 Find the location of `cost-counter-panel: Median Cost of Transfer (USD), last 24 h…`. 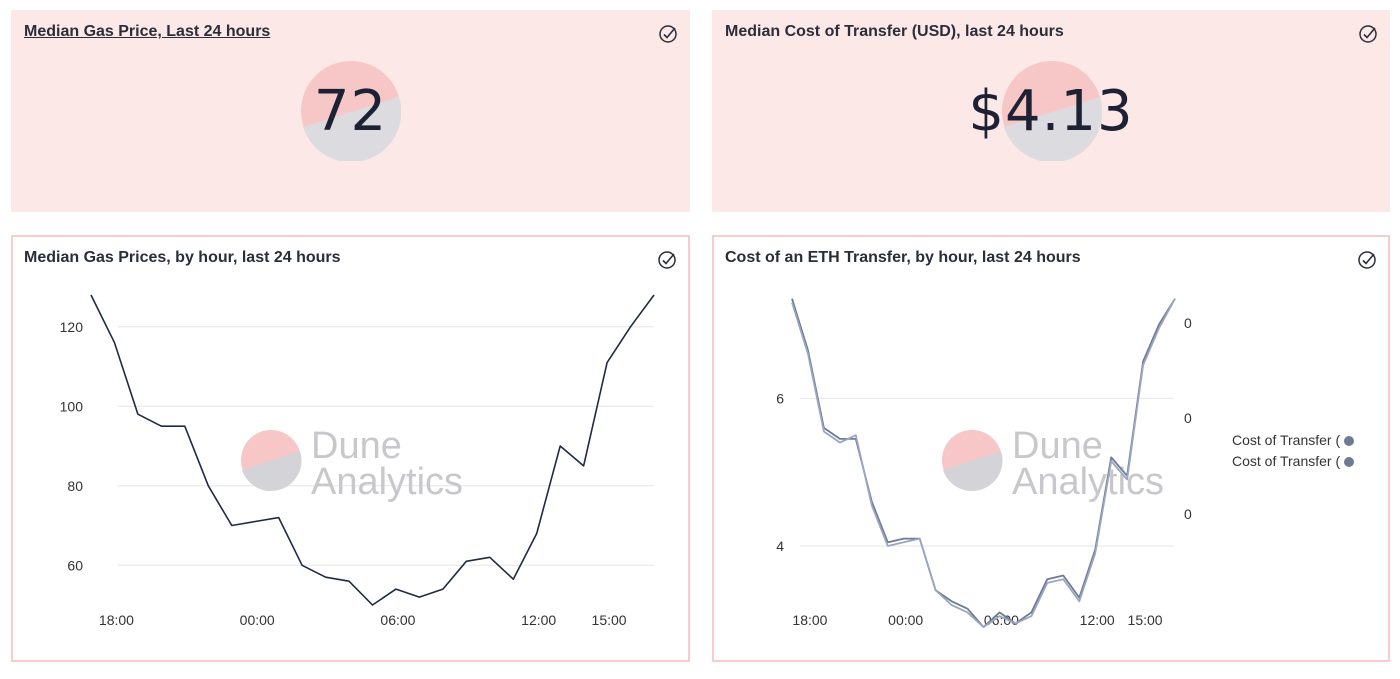

cost-counter-panel: Median Cost of Transfer (USD), last 24 h… is located at coordinates (1051, 111).